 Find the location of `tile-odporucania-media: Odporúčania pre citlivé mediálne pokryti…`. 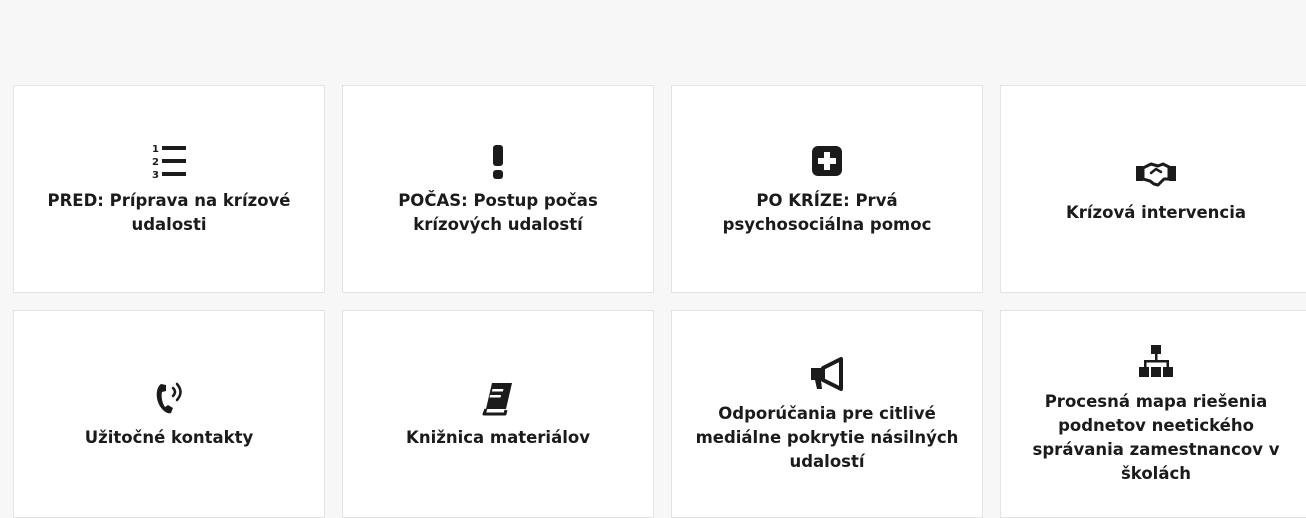

tile-odporucania-media: Odporúčania pre citlivé mediálne pokryti… is located at coordinates (827, 414).